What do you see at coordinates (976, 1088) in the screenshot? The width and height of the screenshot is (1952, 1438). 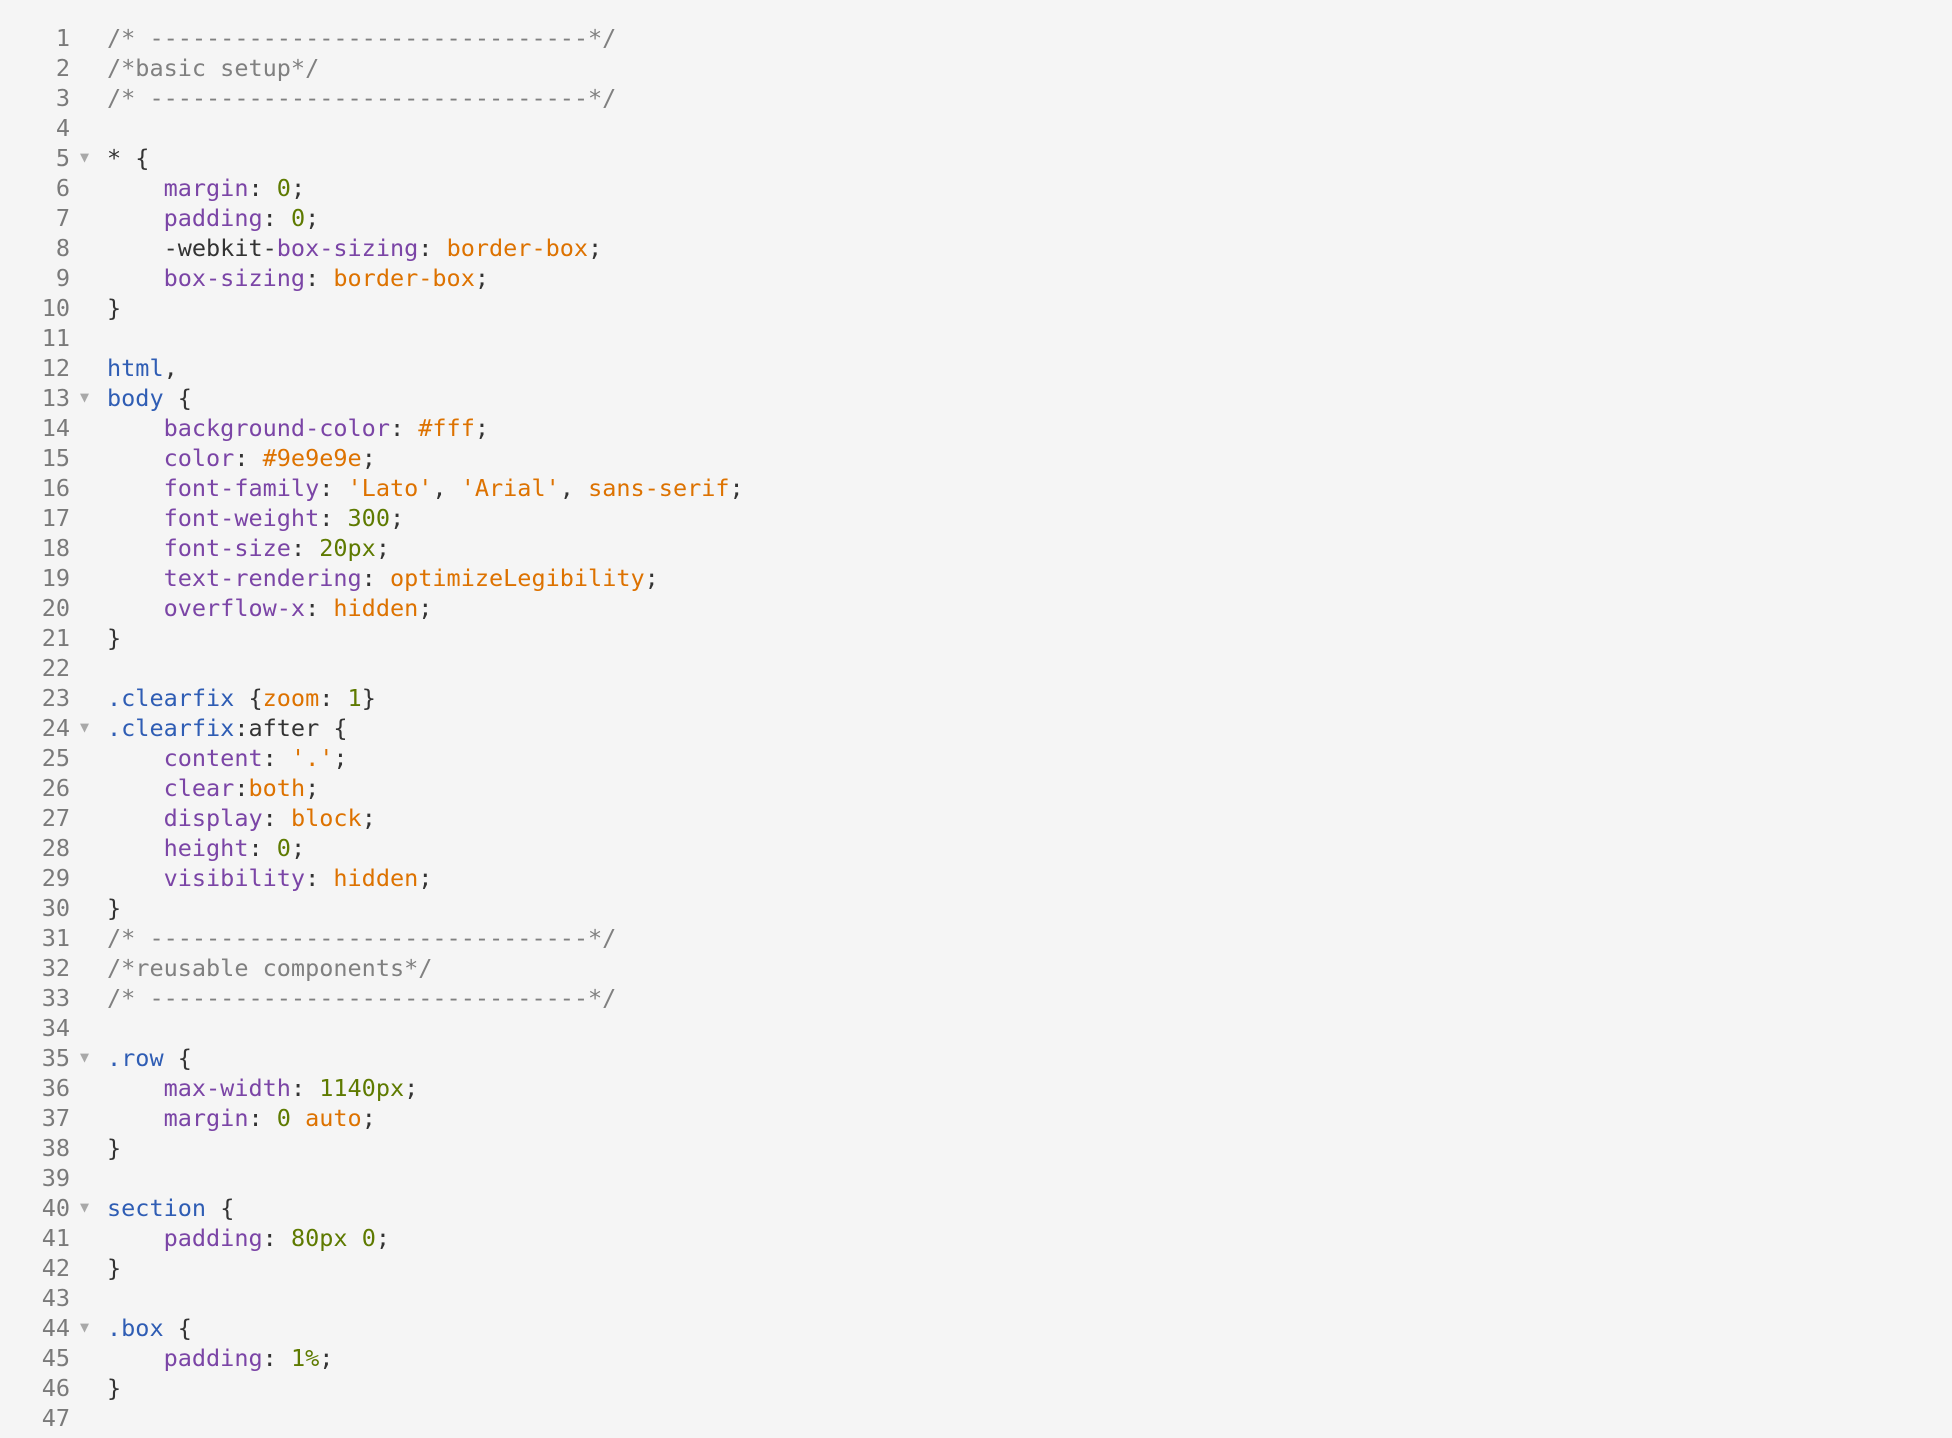 I see `code-line: 36 max-width: 1140px;` at bounding box center [976, 1088].